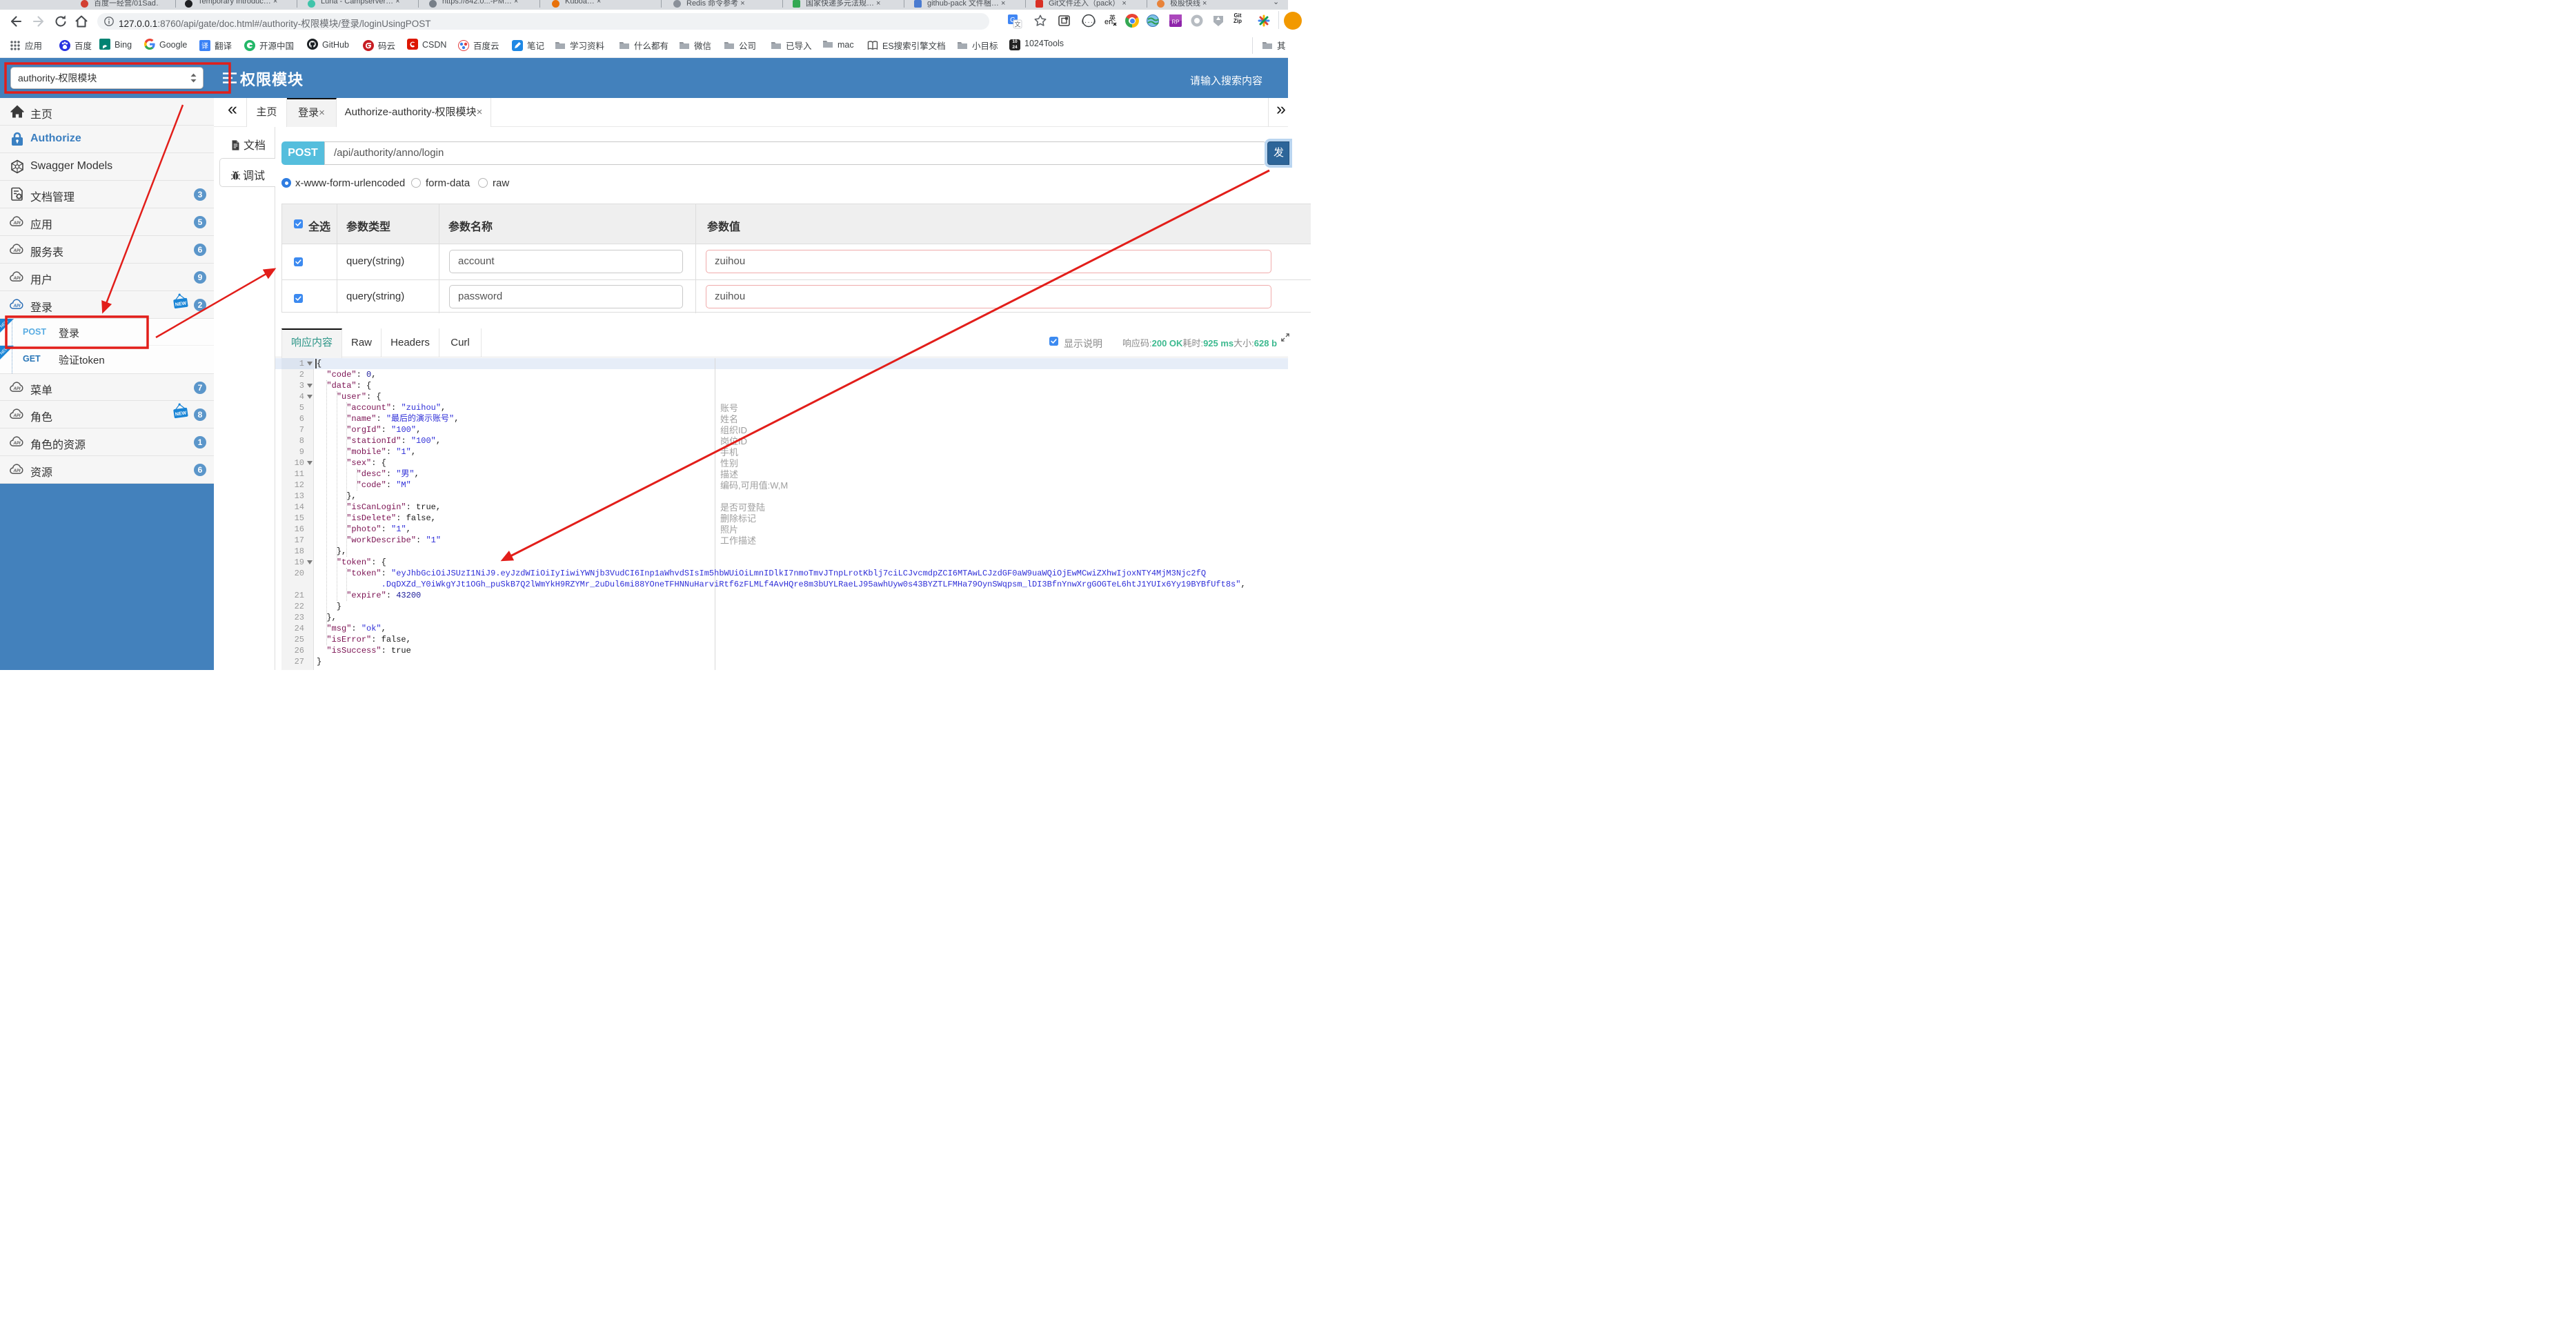 This screenshot has width=2576, height=1340. I want to click on svg-text: 英, so click(1112, 17).